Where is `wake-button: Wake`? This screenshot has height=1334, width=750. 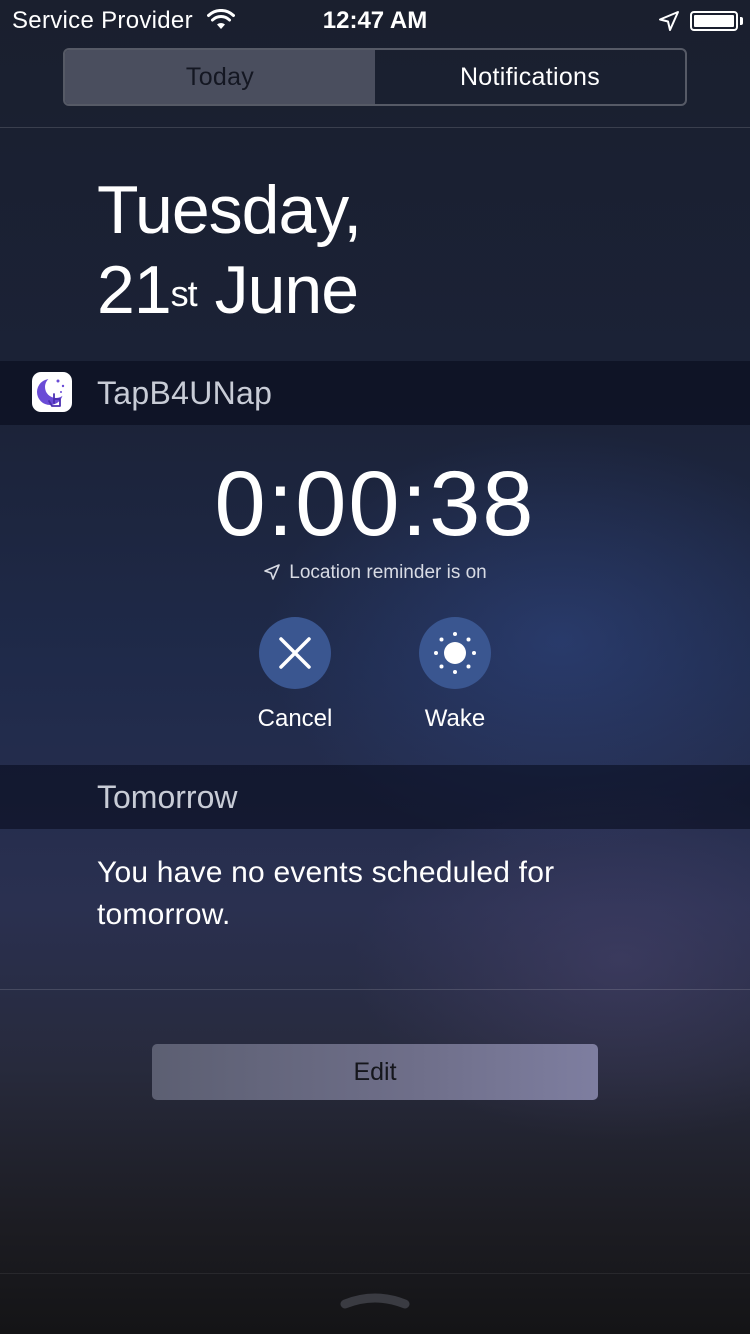 wake-button: Wake is located at coordinates (455, 675).